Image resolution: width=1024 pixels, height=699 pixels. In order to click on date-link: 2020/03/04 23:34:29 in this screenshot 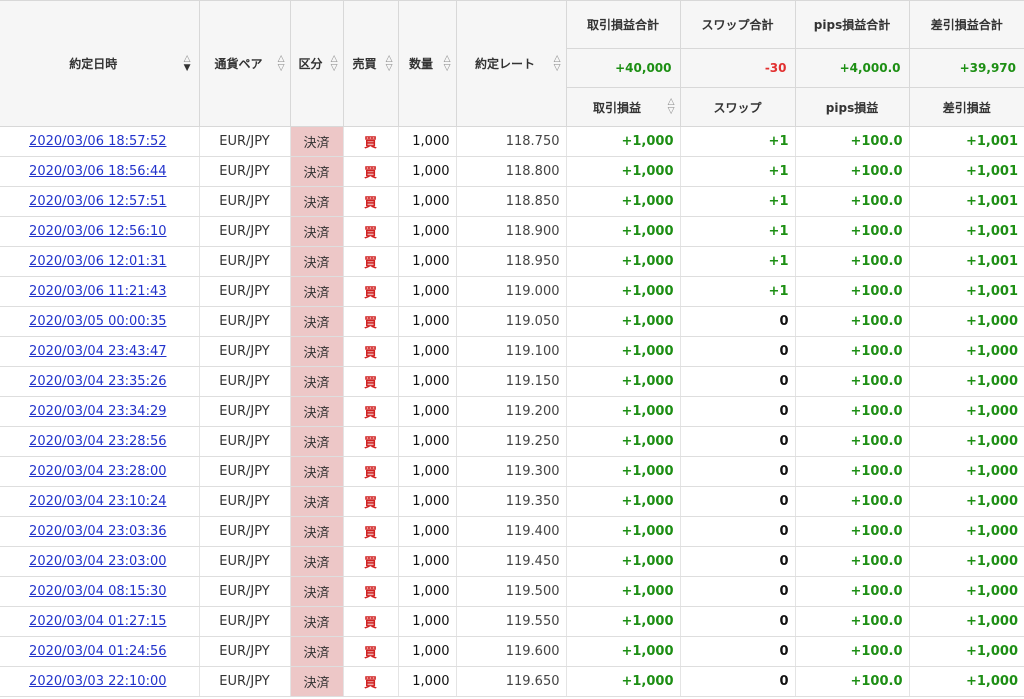, I will do `click(97, 411)`.